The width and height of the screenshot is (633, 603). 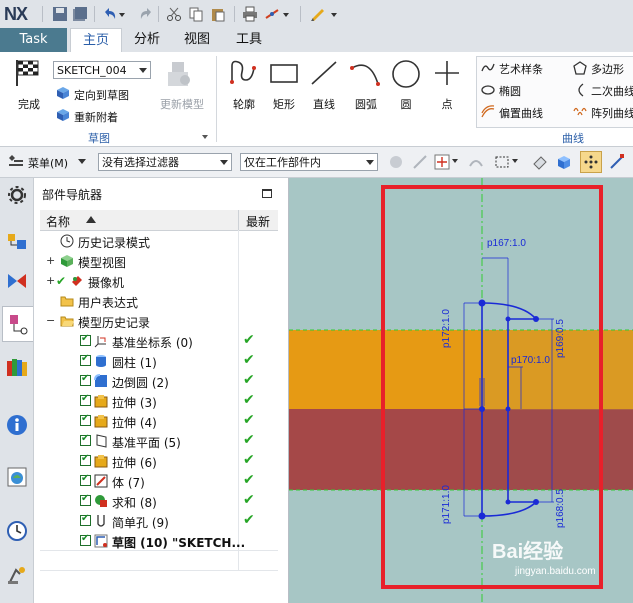 What do you see at coordinates (17, 195) in the screenshot?
I see `gear-icon` at bounding box center [17, 195].